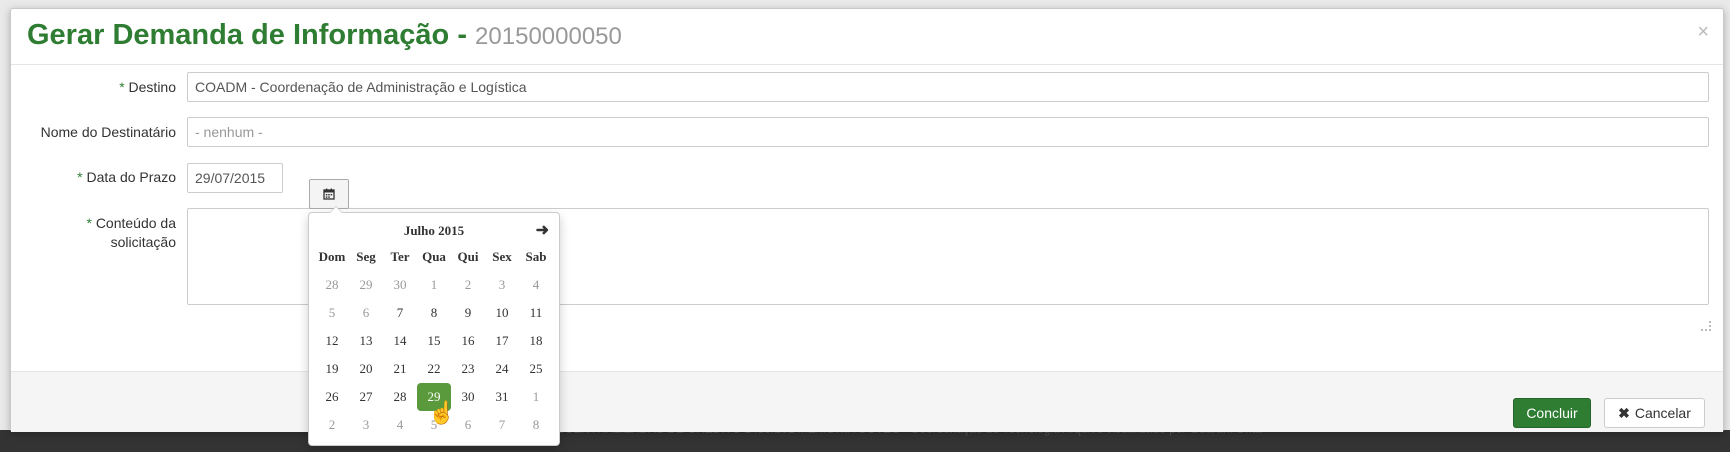 The width and height of the screenshot is (1730, 452). Describe the element at coordinates (366, 397) in the screenshot. I see `day-cell: 27` at that location.